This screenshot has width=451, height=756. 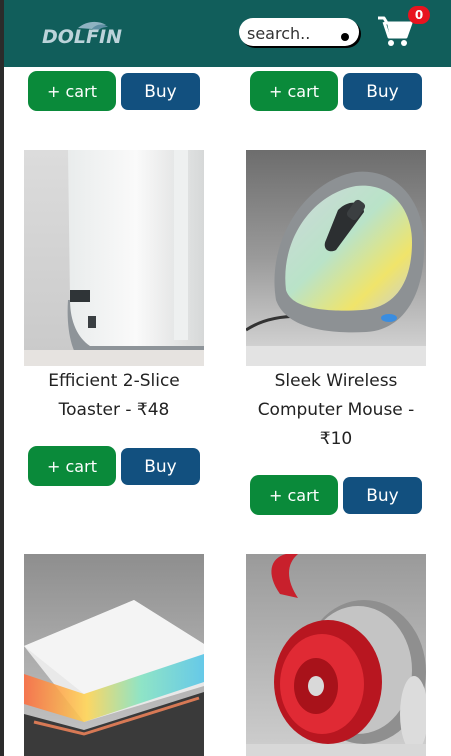 I want to click on computer-mouse-image, so click(x=336, y=258).